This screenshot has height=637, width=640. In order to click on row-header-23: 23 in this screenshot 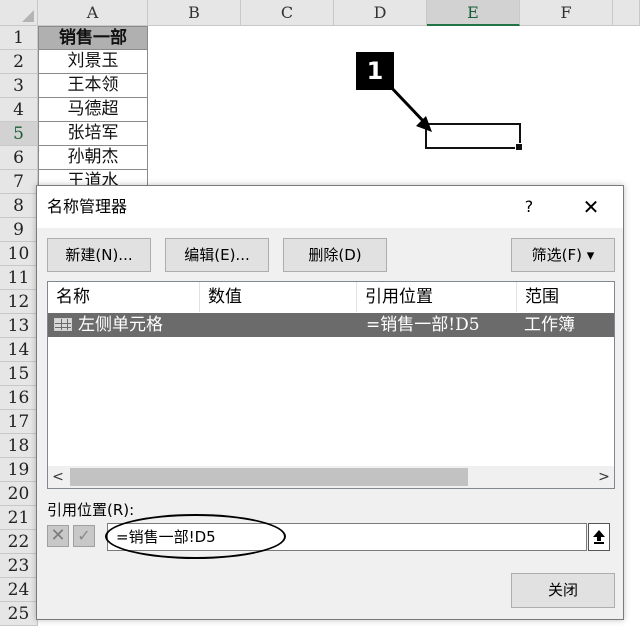, I will do `click(19, 566)`.